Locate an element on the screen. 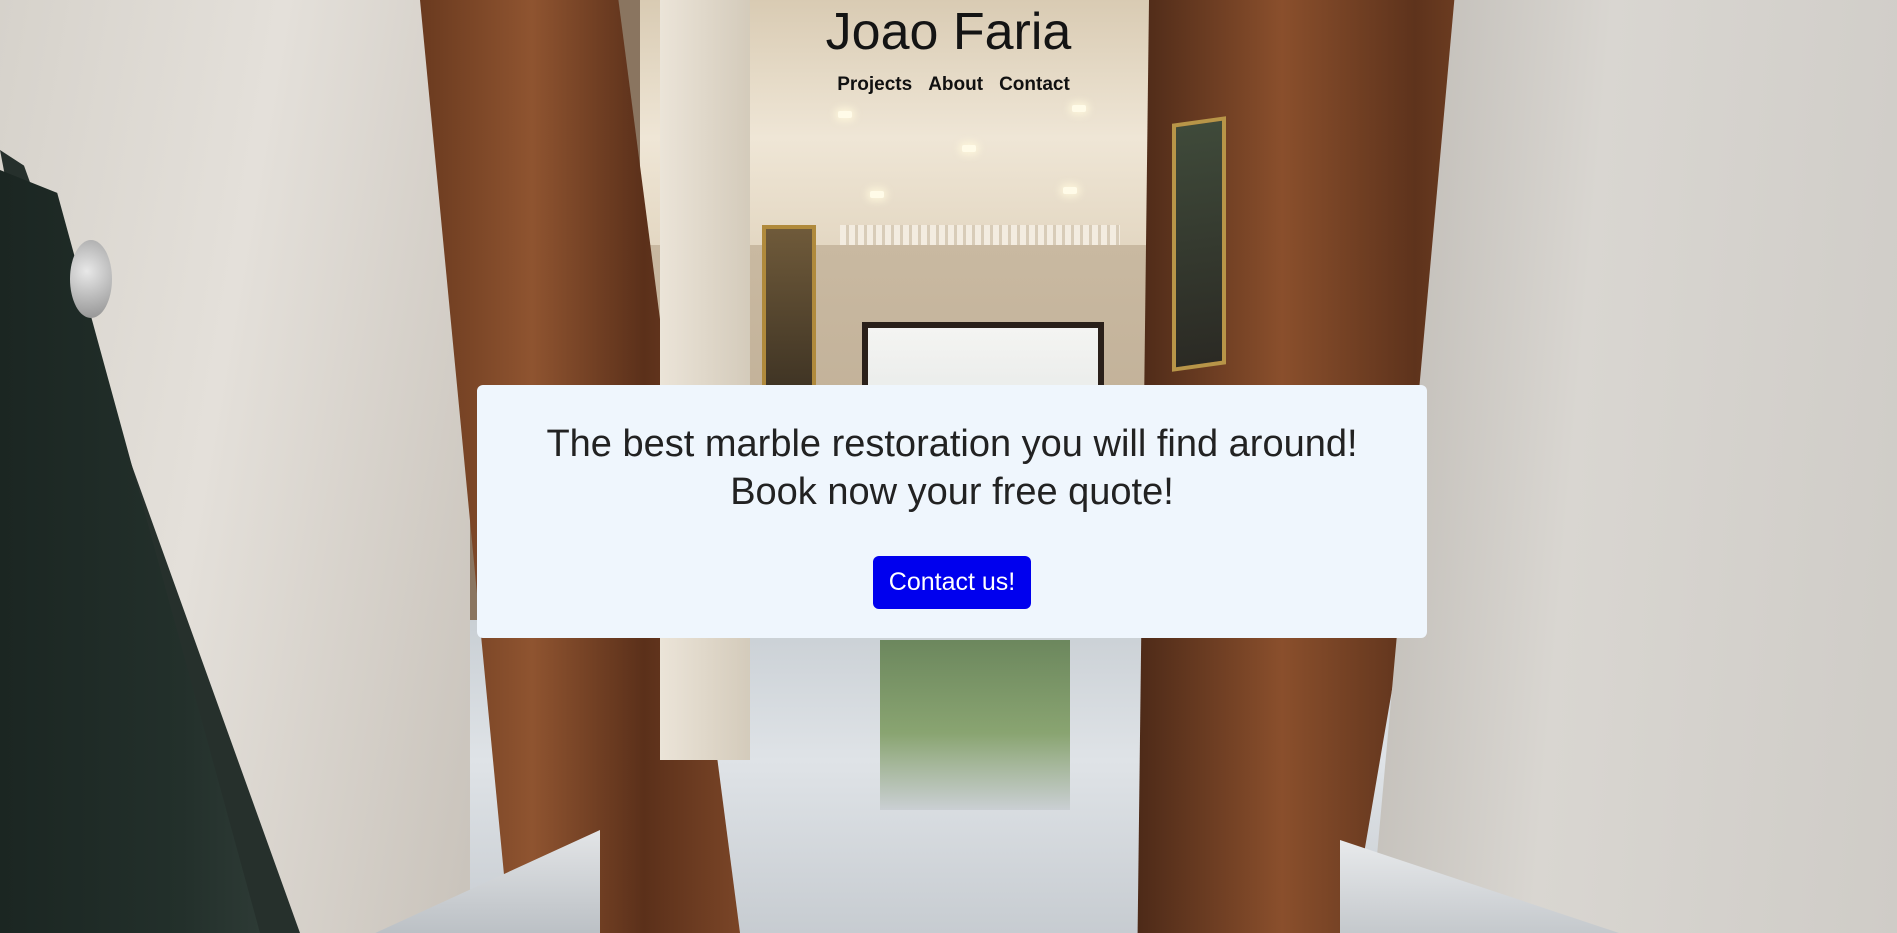  floor-reflection is located at coordinates (975, 725).